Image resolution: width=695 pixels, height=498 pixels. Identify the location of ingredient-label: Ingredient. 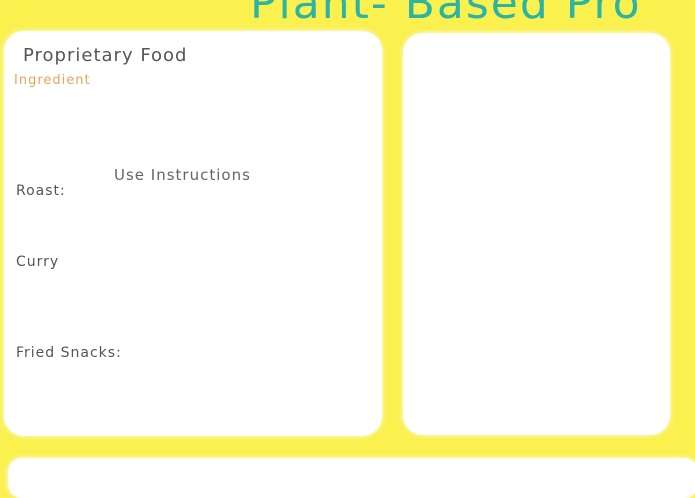
(52, 80).